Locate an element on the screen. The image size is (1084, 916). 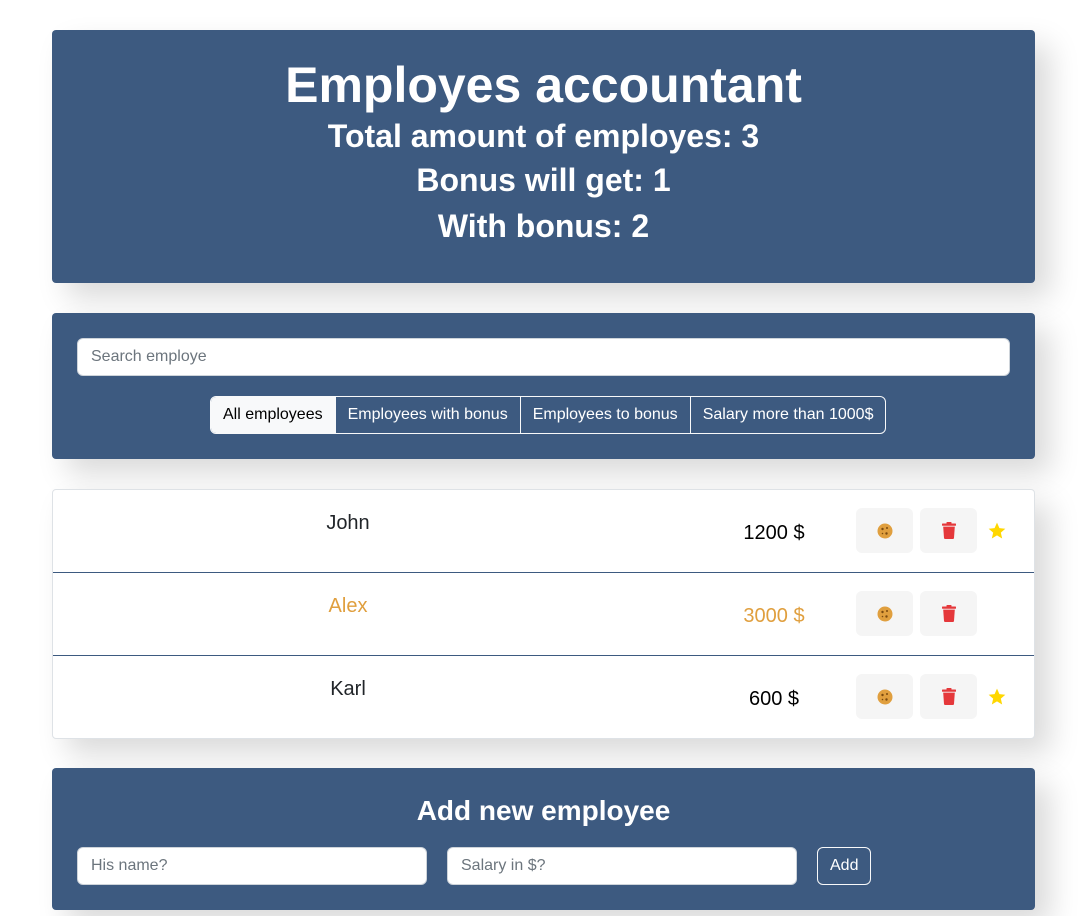
employee-name: John is located at coordinates (348, 523).